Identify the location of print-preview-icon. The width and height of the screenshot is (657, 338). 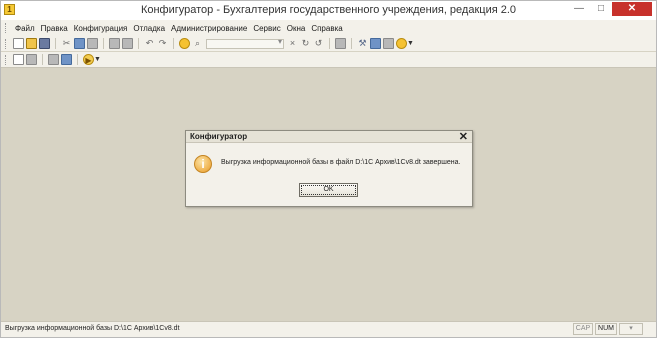
(127, 43).